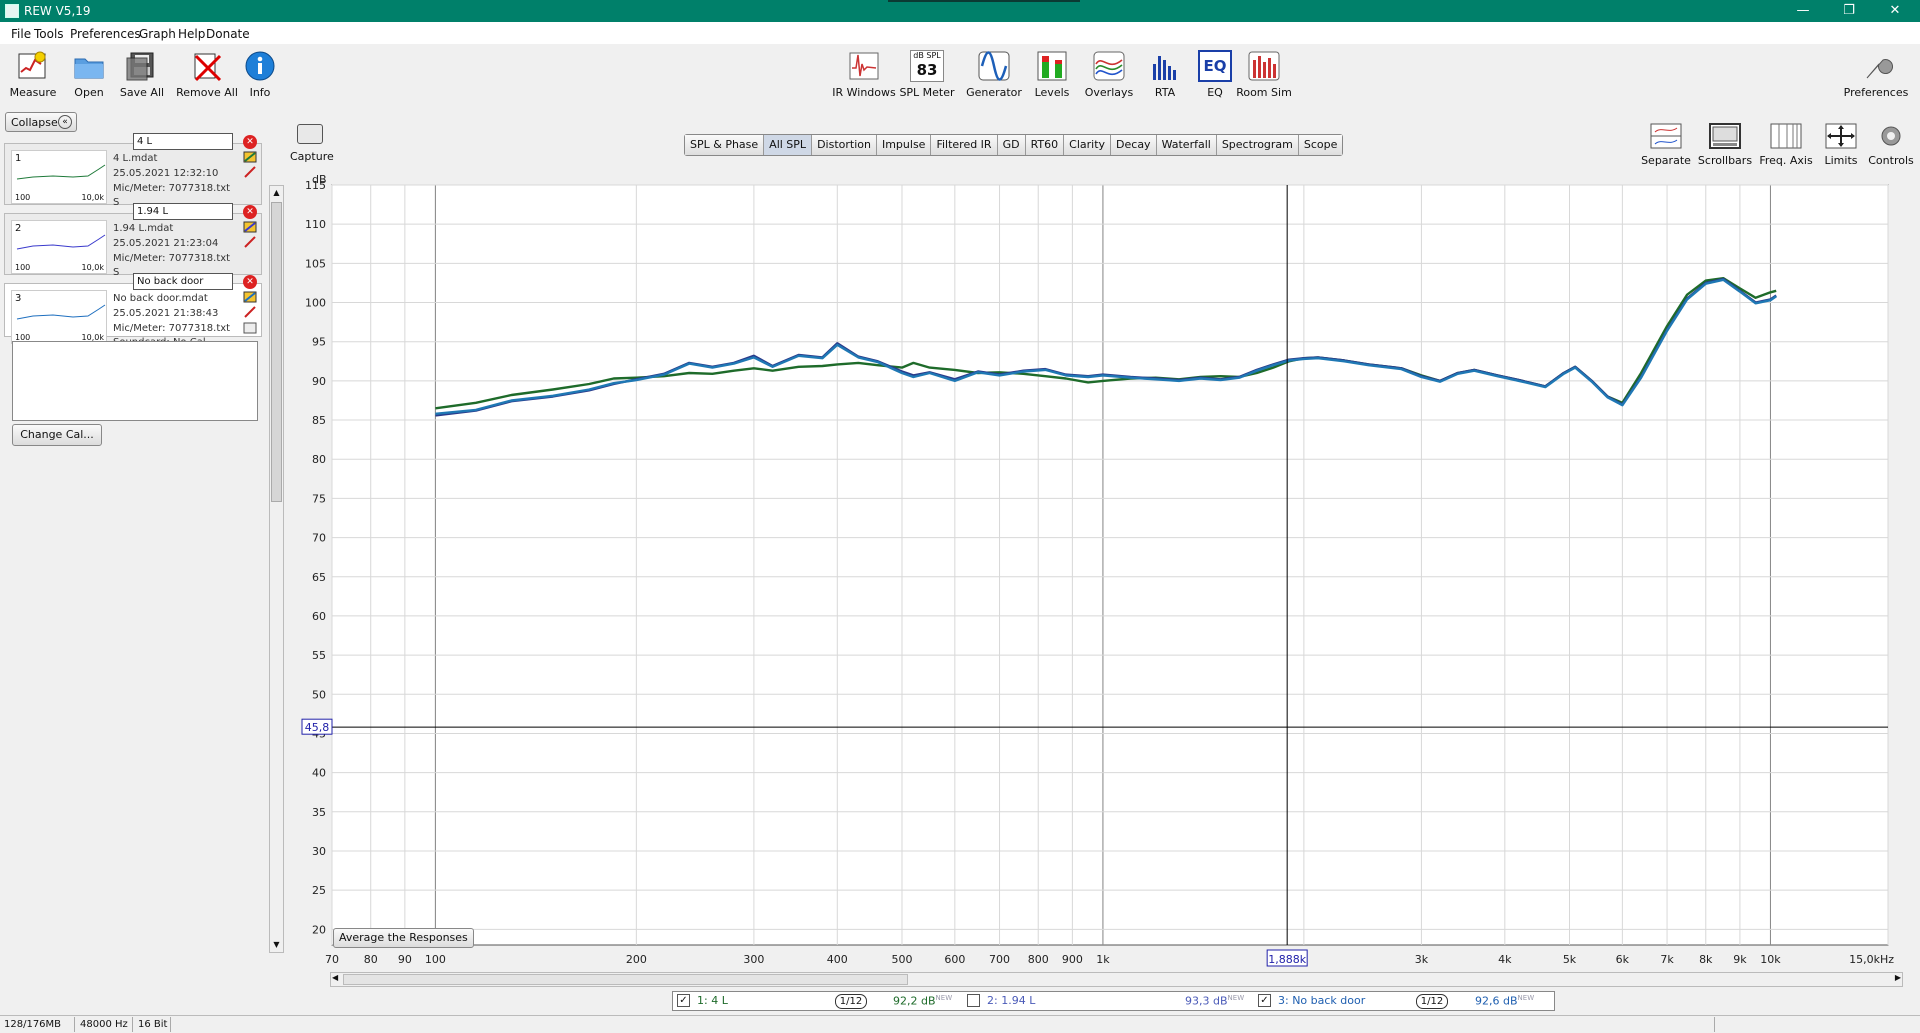 The width and height of the screenshot is (1920, 1033). Describe the element at coordinates (1898, 977) in the screenshot. I see `scroll-right-icon: ▶` at that location.